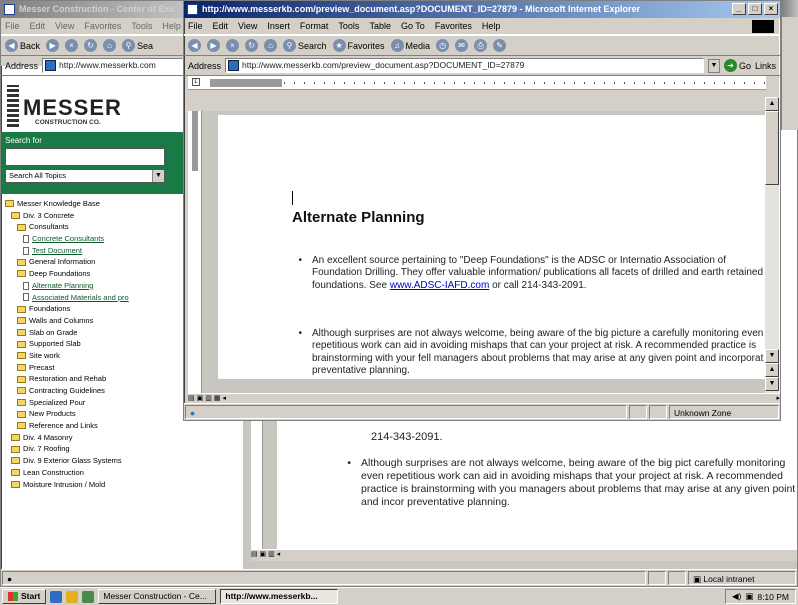 The height and width of the screenshot is (605, 798). What do you see at coordinates (95, 286) in the screenshot?
I see `tree-item: Alternate Planning` at bounding box center [95, 286].